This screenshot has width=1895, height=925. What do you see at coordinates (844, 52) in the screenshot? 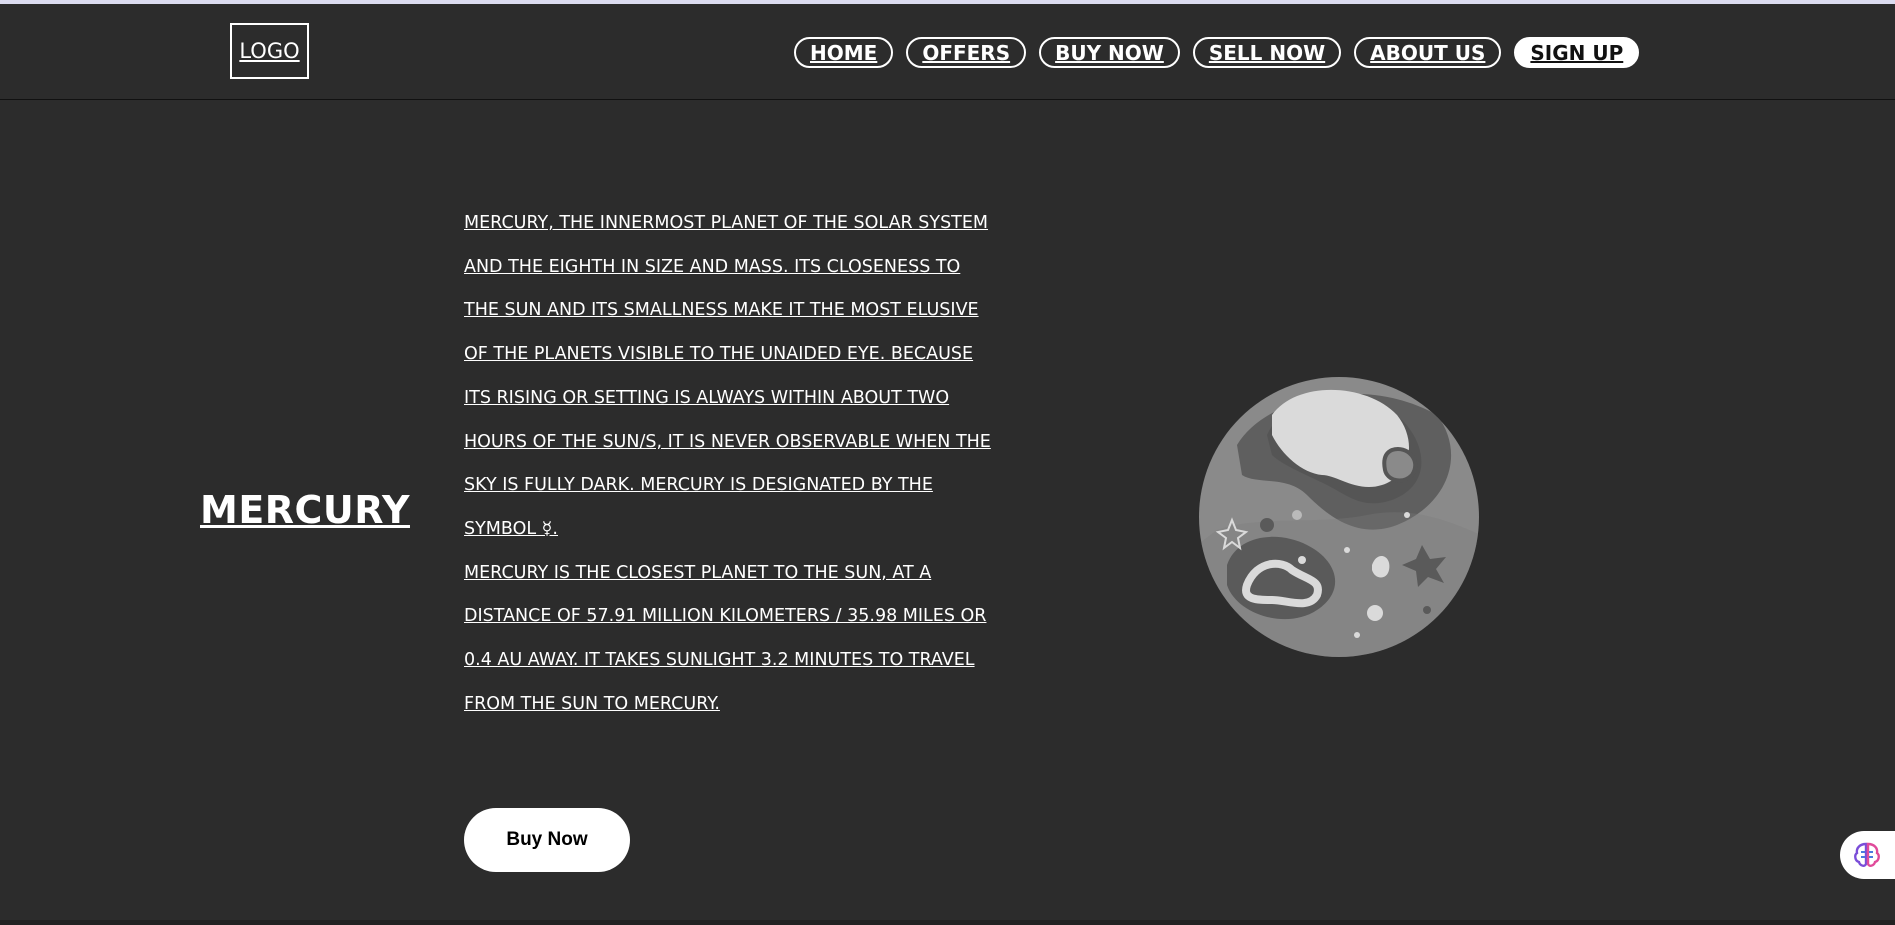
I see `nav-home-button: HOME` at bounding box center [844, 52].